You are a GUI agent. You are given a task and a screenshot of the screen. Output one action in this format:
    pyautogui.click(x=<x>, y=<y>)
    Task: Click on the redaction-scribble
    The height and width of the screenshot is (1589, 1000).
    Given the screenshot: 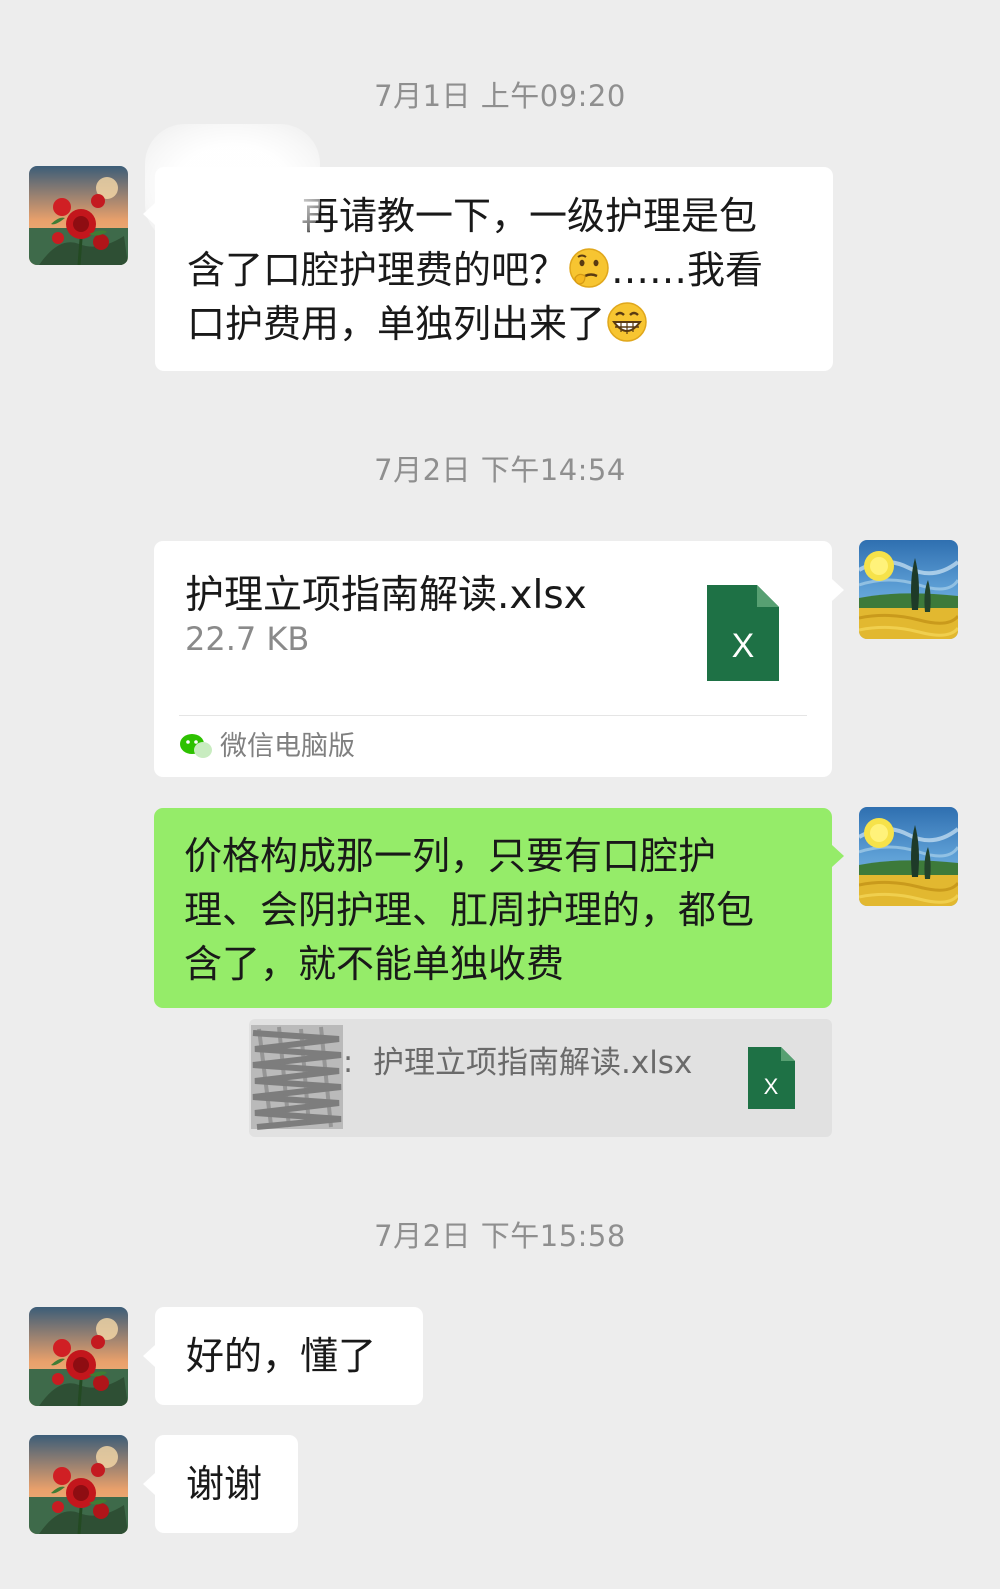 What is the action you would take?
    pyautogui.click(x=297, y=1077)
    